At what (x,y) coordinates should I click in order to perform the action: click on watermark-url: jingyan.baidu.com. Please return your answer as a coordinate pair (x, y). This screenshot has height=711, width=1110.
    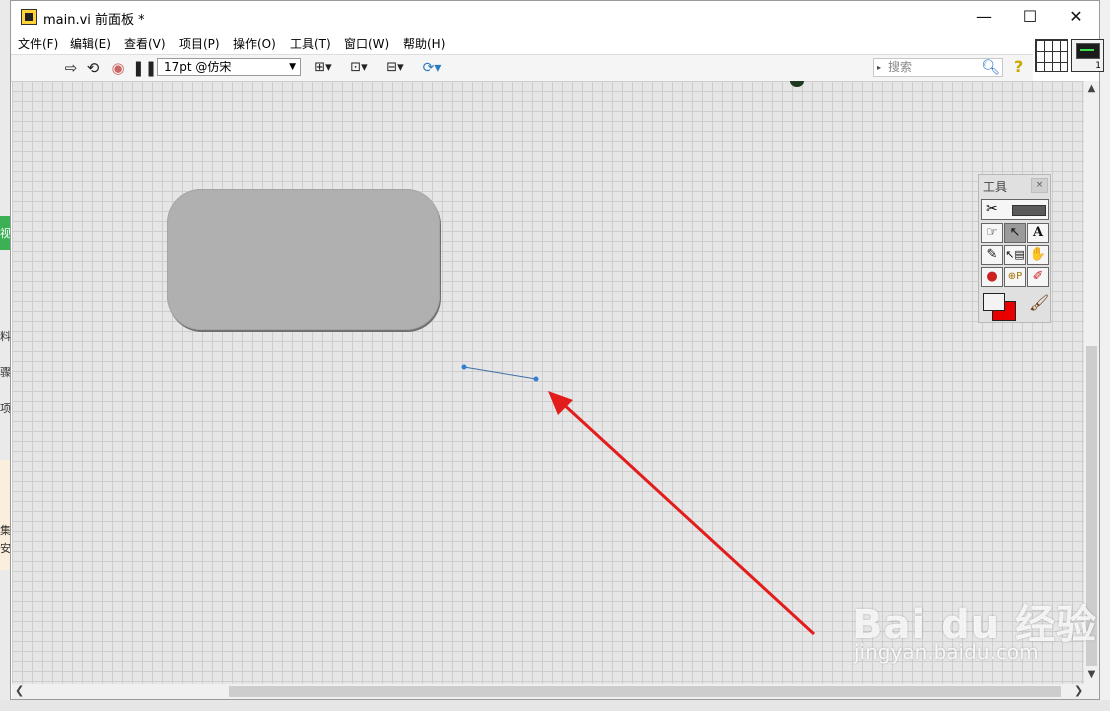
    Looking at the image, I should click on (946, 652).